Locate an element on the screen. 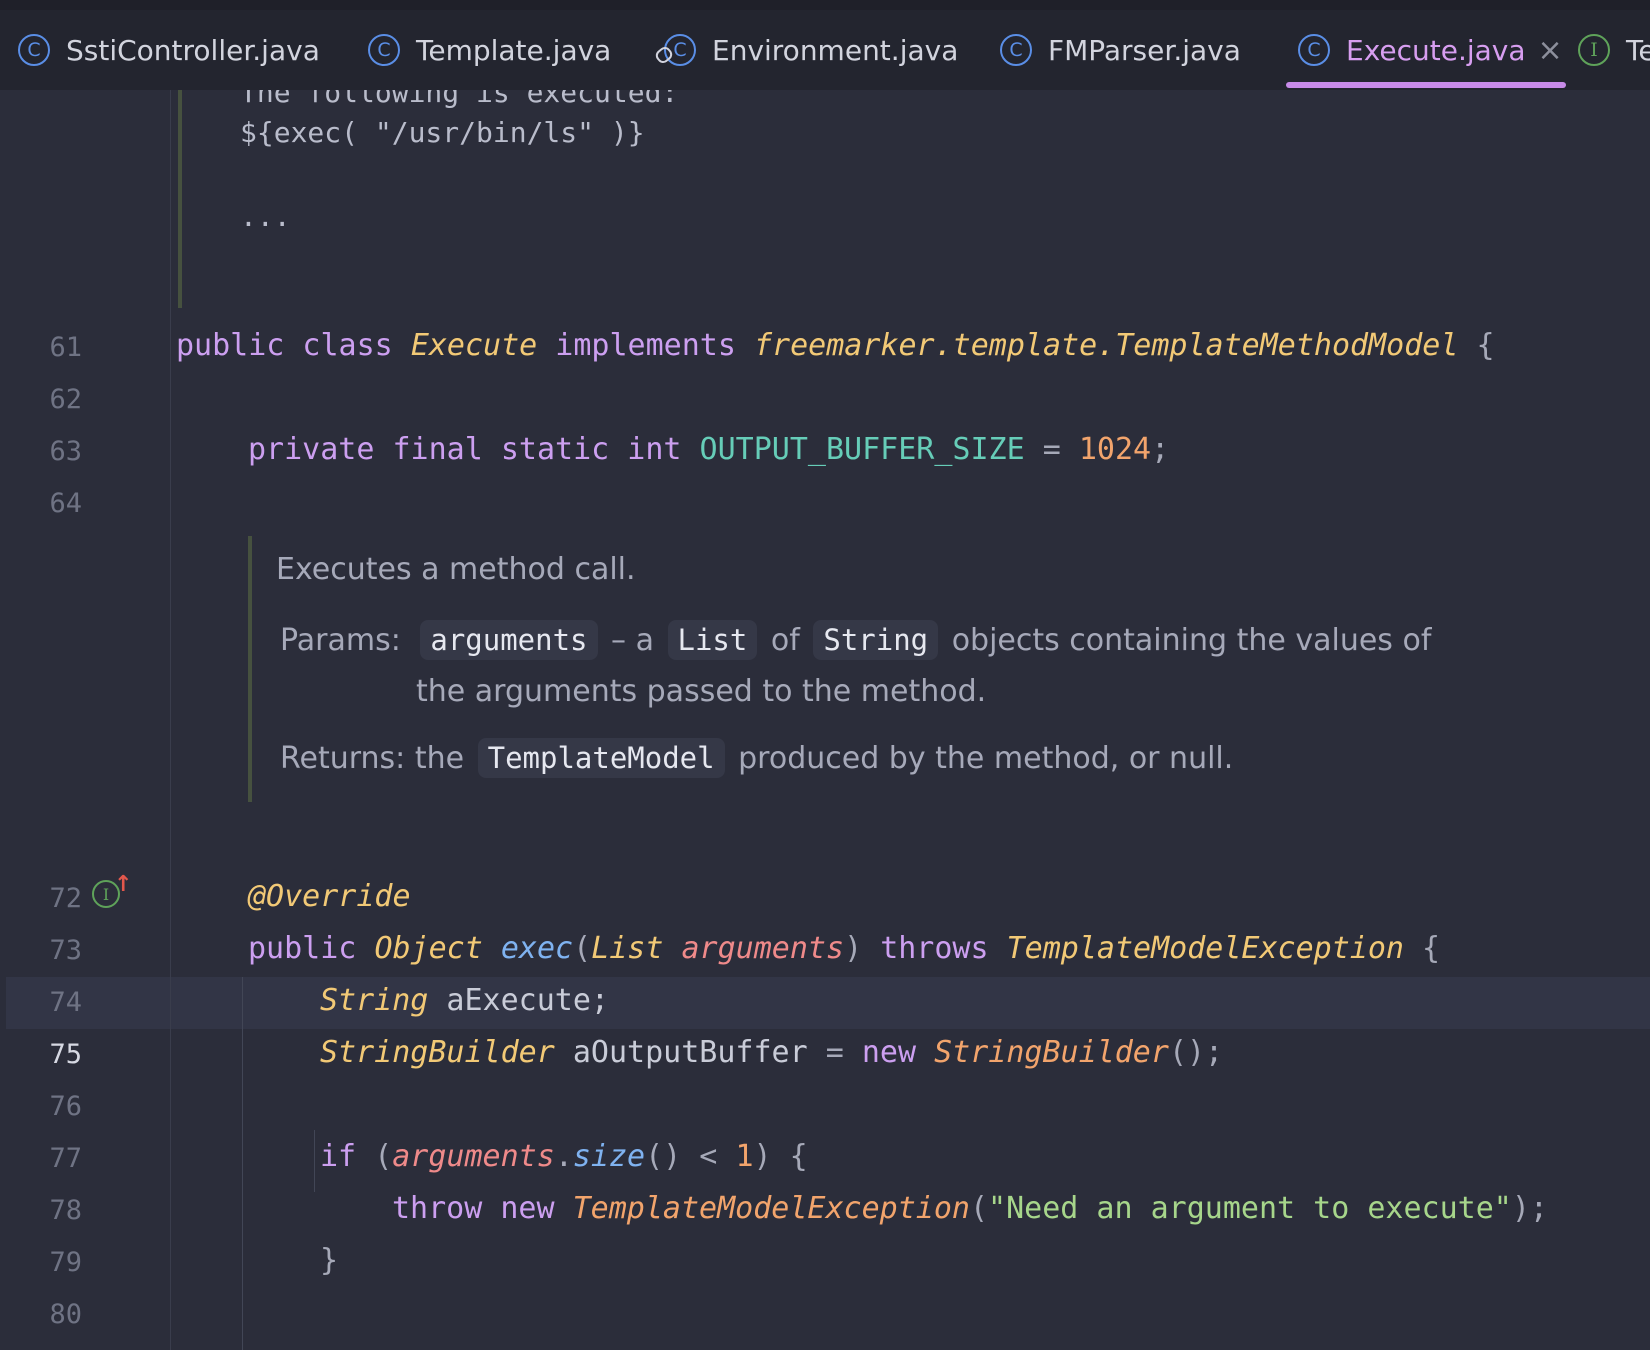  tab-label: Te is located at coordinates (1638, 50).